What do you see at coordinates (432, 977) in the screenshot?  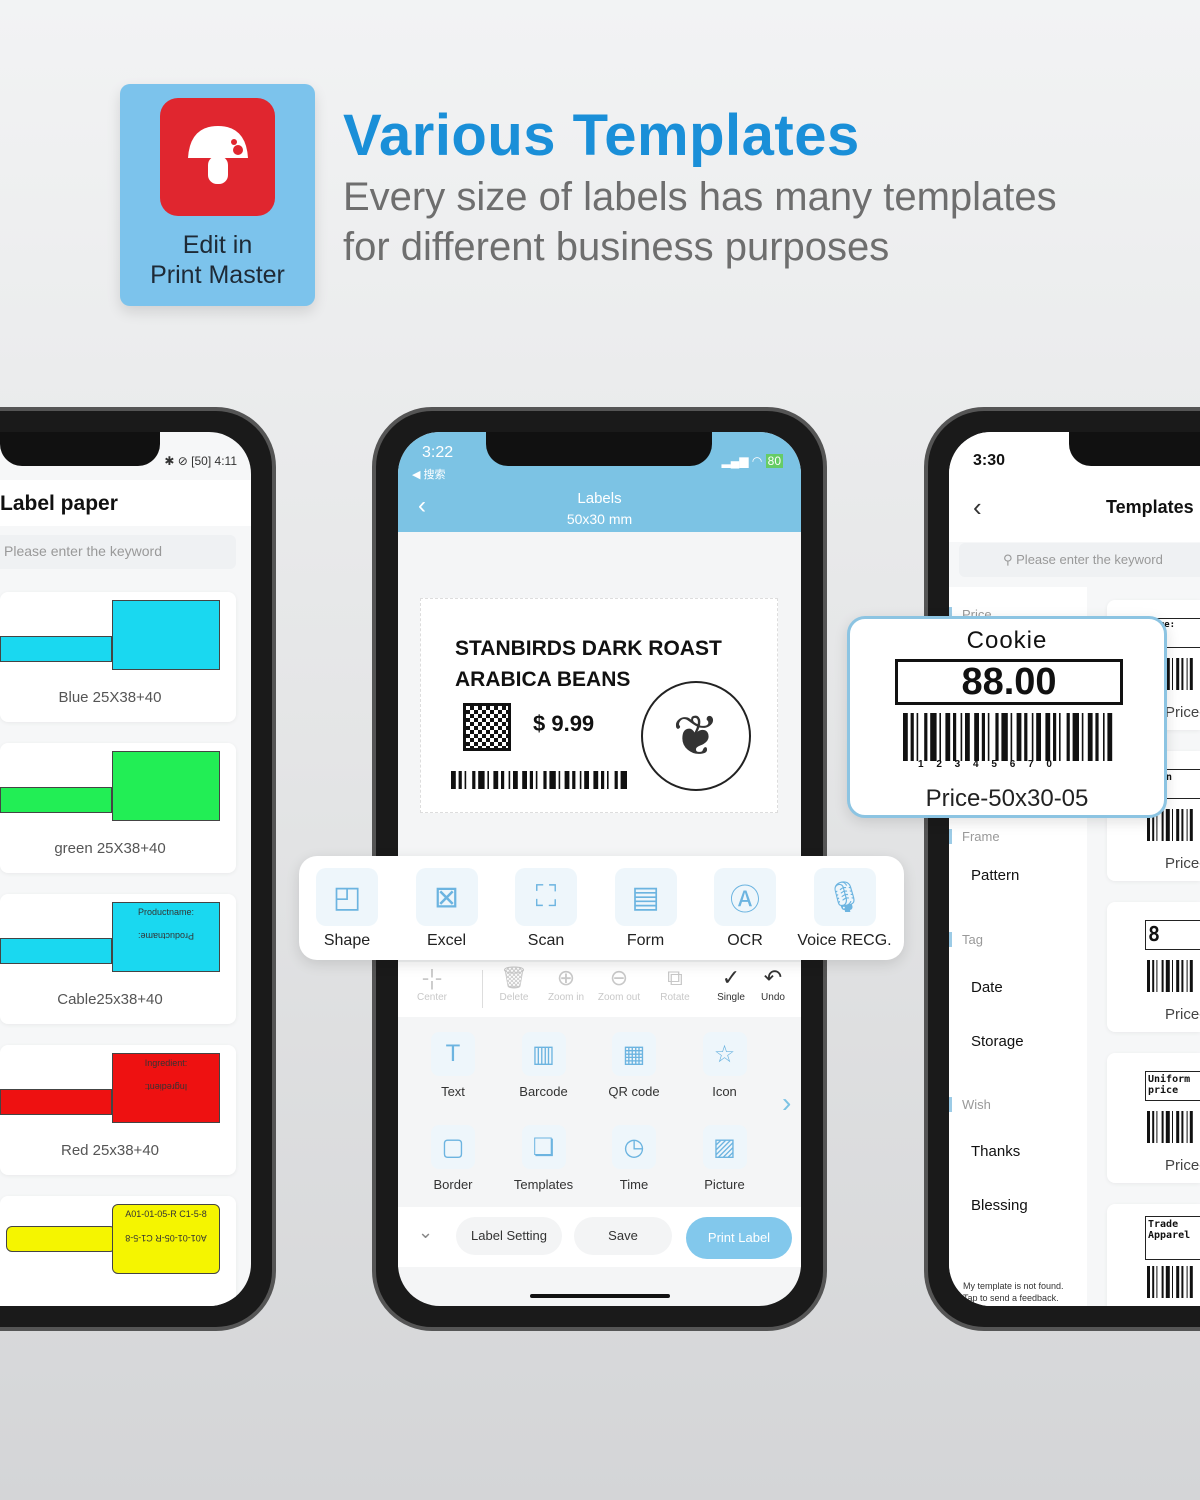 I see `center-icon: -¦-` at bounding box center [432, 977].